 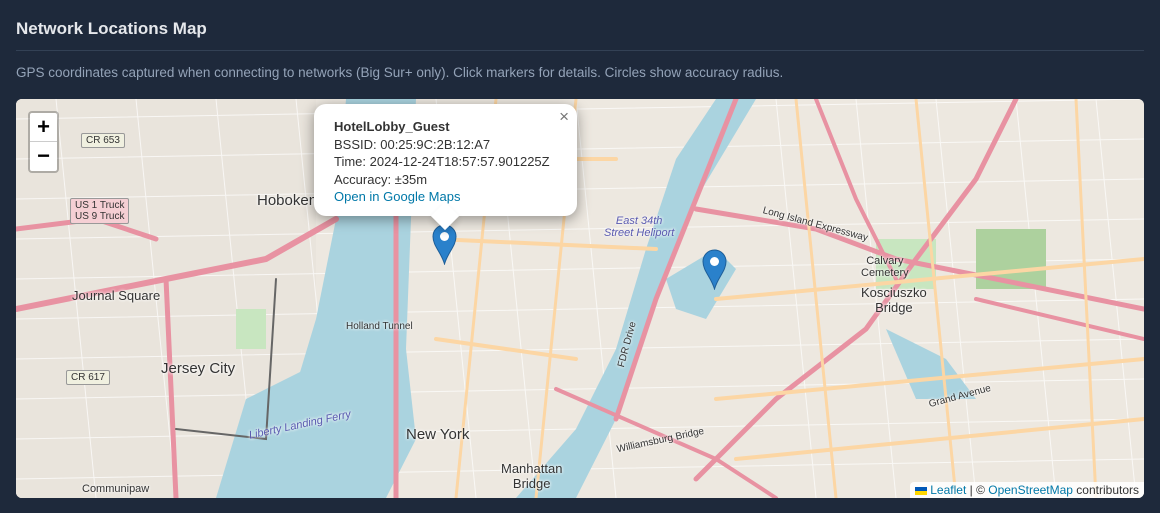 I want to click on map-label-jersey-city: Jersey City, so click(x=198, y=368).